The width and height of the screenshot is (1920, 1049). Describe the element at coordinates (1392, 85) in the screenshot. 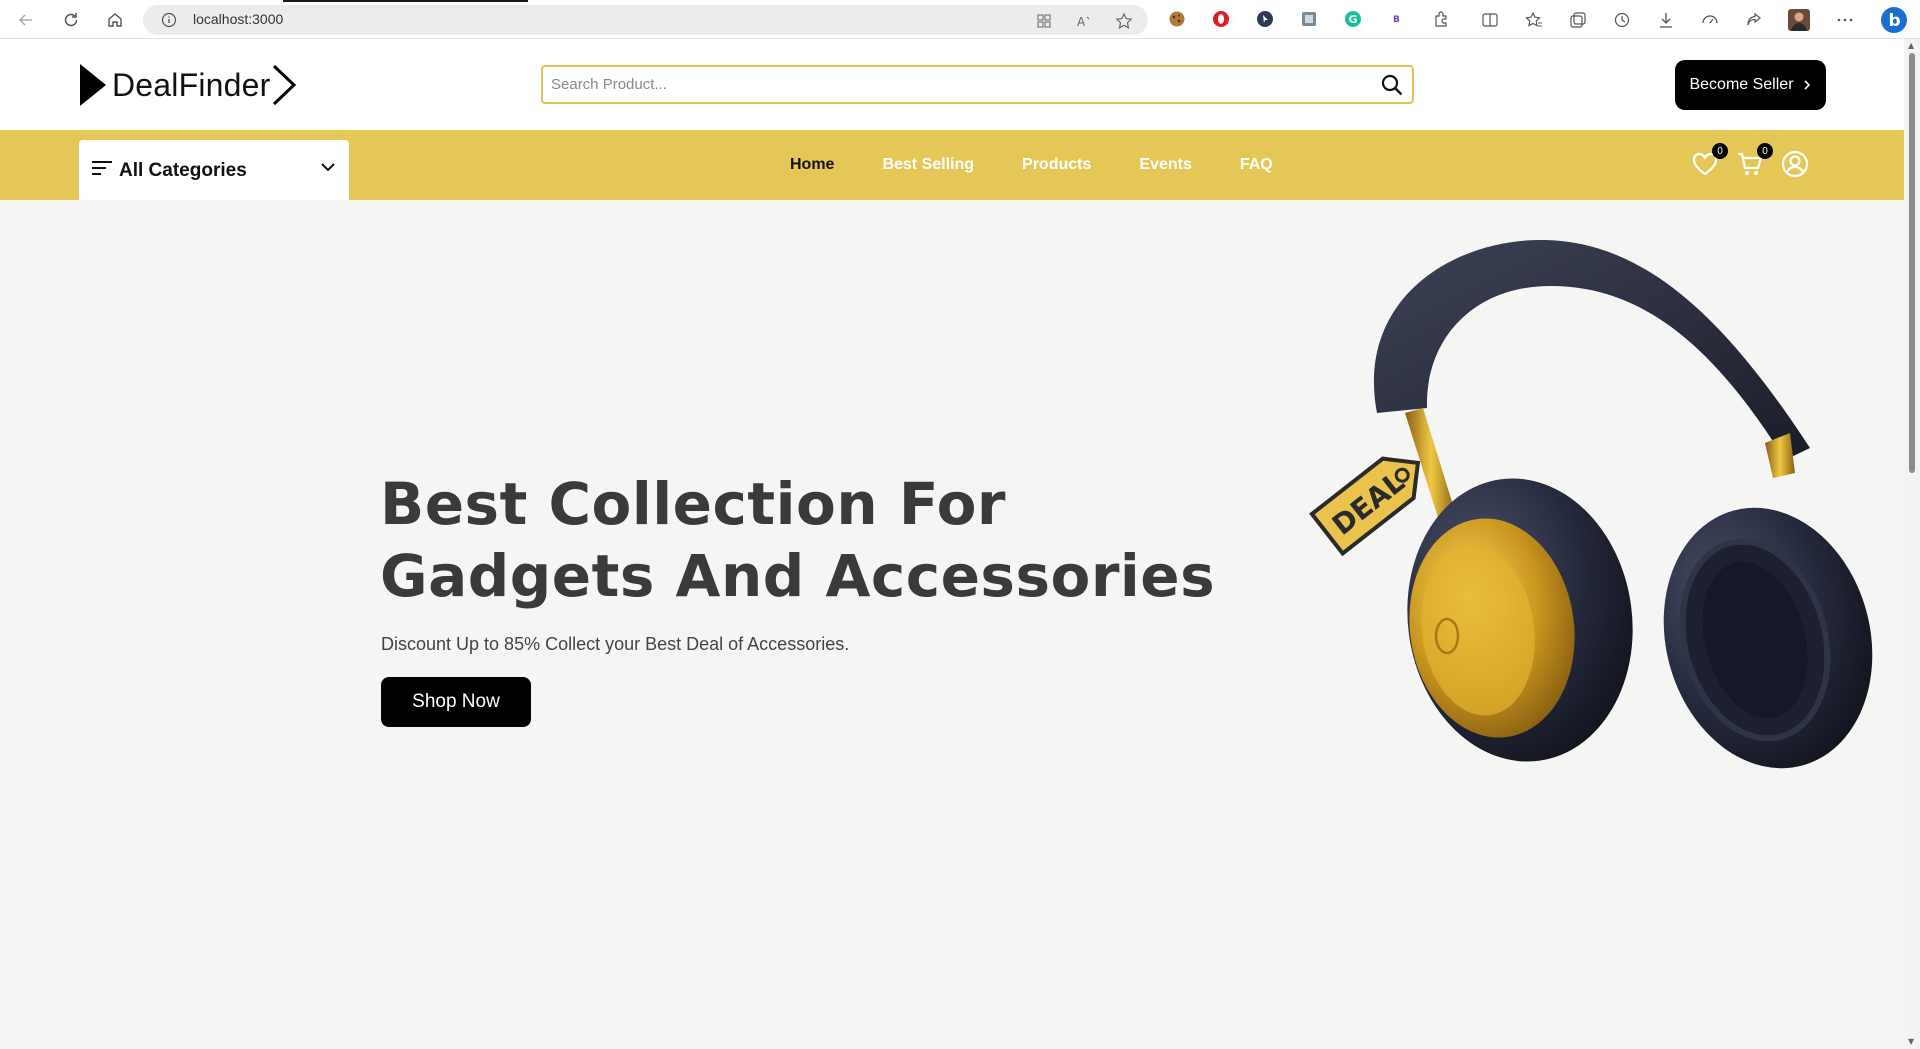

I see `search-icon` at that location.